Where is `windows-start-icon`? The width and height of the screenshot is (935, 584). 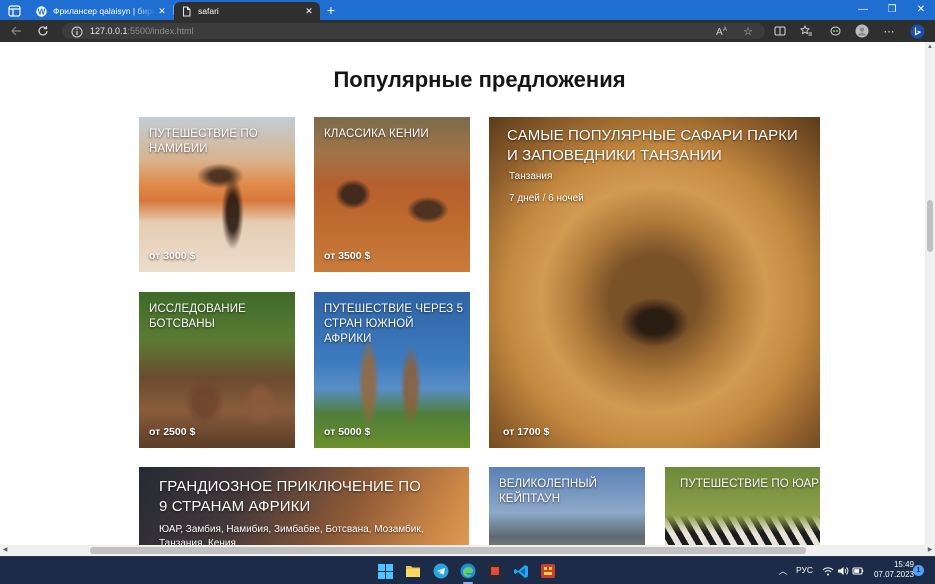 windows-start-icon is located at coordinates (385, 571).